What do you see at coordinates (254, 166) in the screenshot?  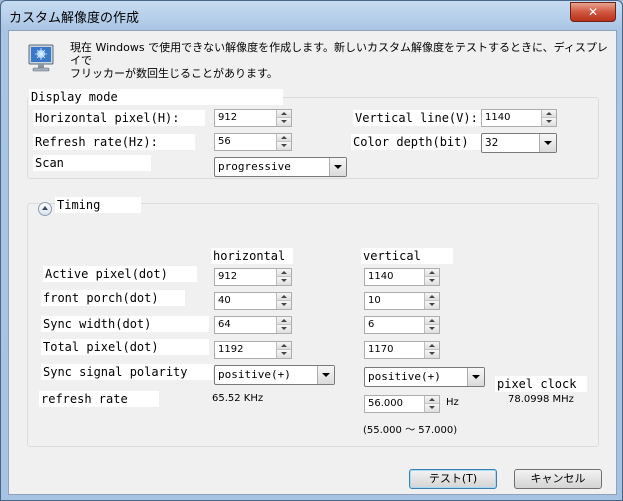 I see `scan-value: progressive` at bounding box center [254, 166].